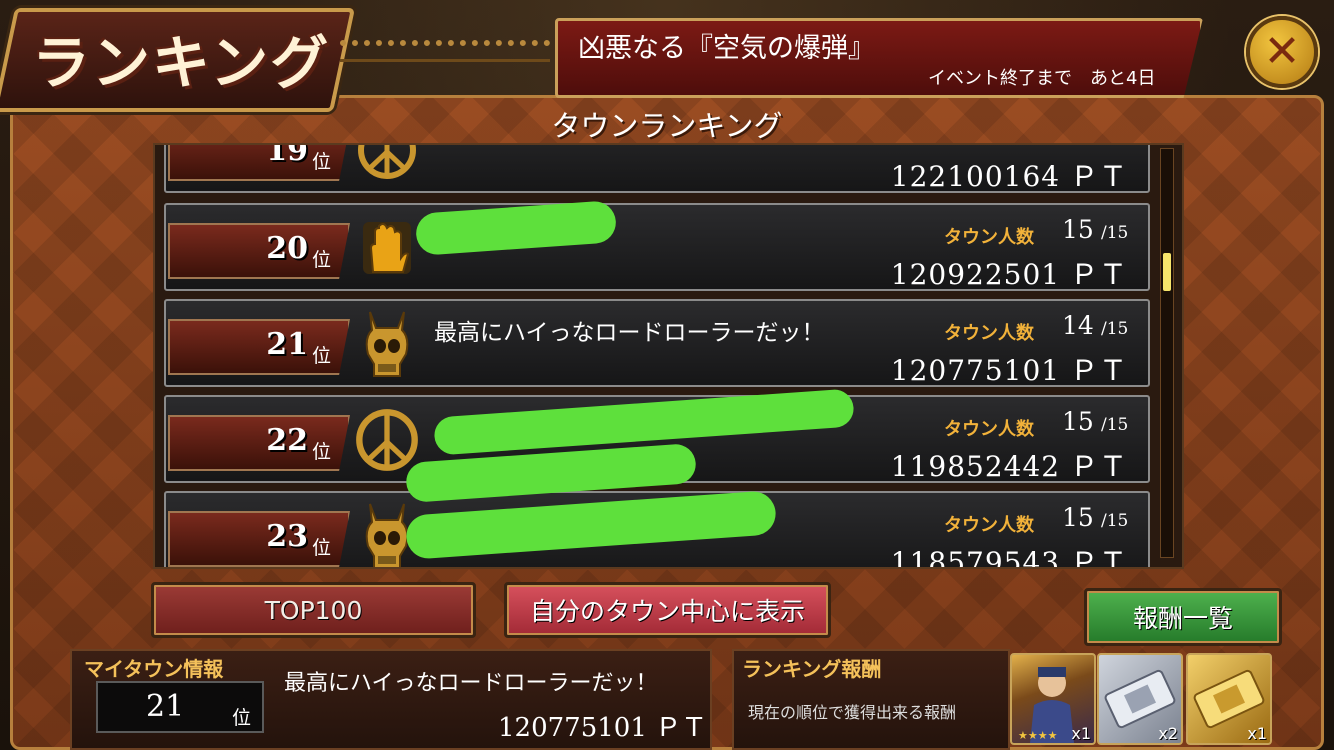  What do you see at coordinates (387, 344) in the screenshot?
I see `skull-icon` at bounding box center [387, 344].